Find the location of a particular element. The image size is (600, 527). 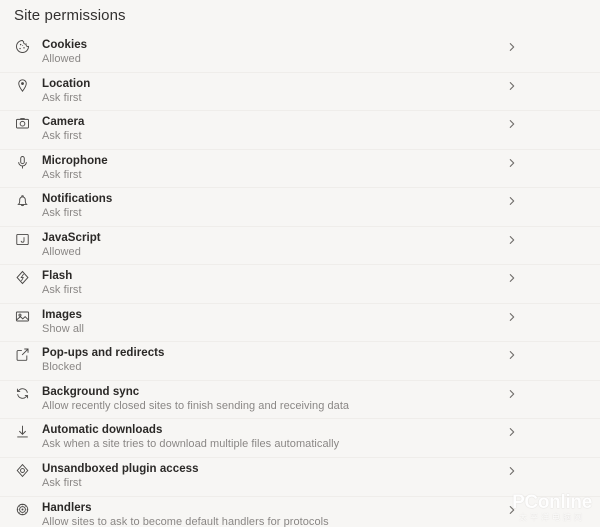

permission-row-images: Images Show all is located at coordinates (300, 323).